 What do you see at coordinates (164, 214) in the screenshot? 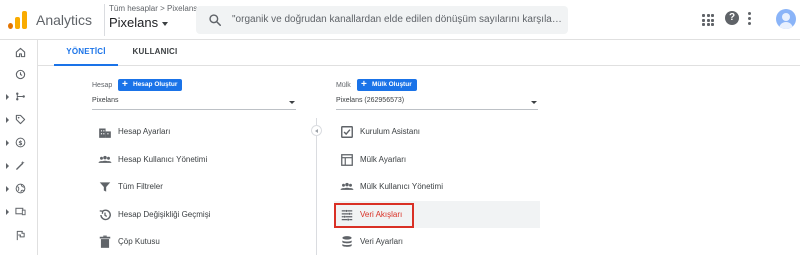
I see `account-change-history-label: Hesap Değişikliği Geçmişi` at bounding box center [164, 214].